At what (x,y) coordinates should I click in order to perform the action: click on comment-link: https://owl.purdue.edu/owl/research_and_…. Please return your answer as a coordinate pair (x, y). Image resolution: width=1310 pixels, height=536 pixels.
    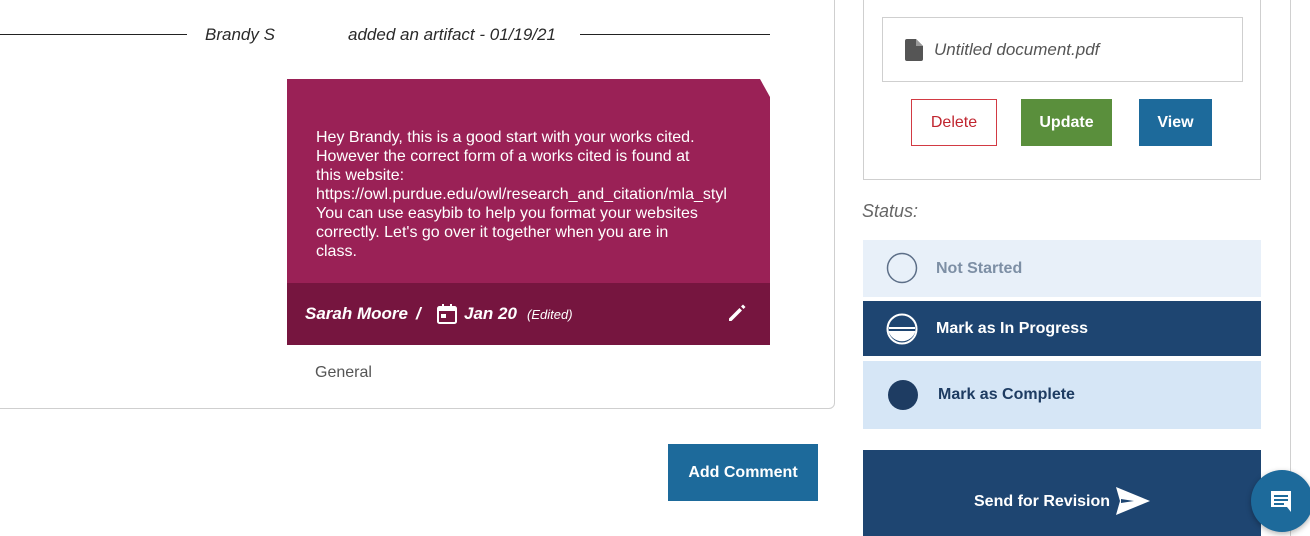
    Looking at the image, I should click on (543, 194).